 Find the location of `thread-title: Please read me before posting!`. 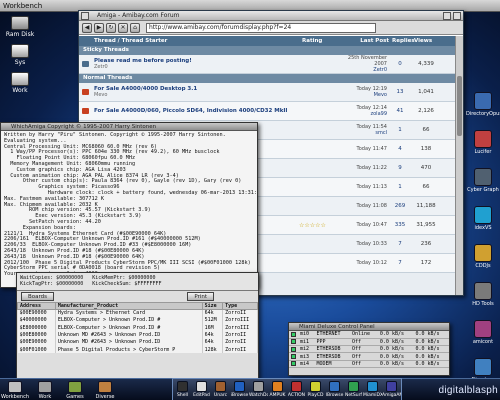

thread-title: Please read me before posting! is located at coordinates (143, 61).